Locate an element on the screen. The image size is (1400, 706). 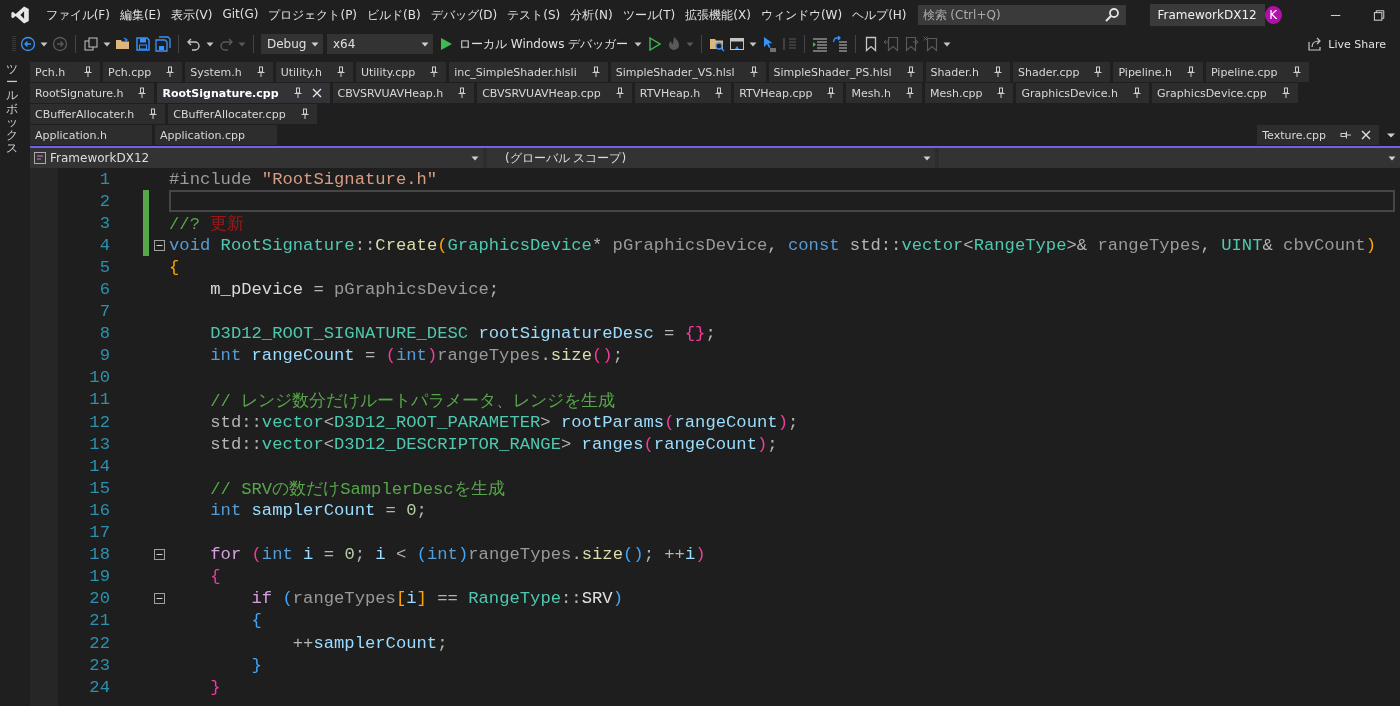
save-icon is located at coordinates (143, 44).